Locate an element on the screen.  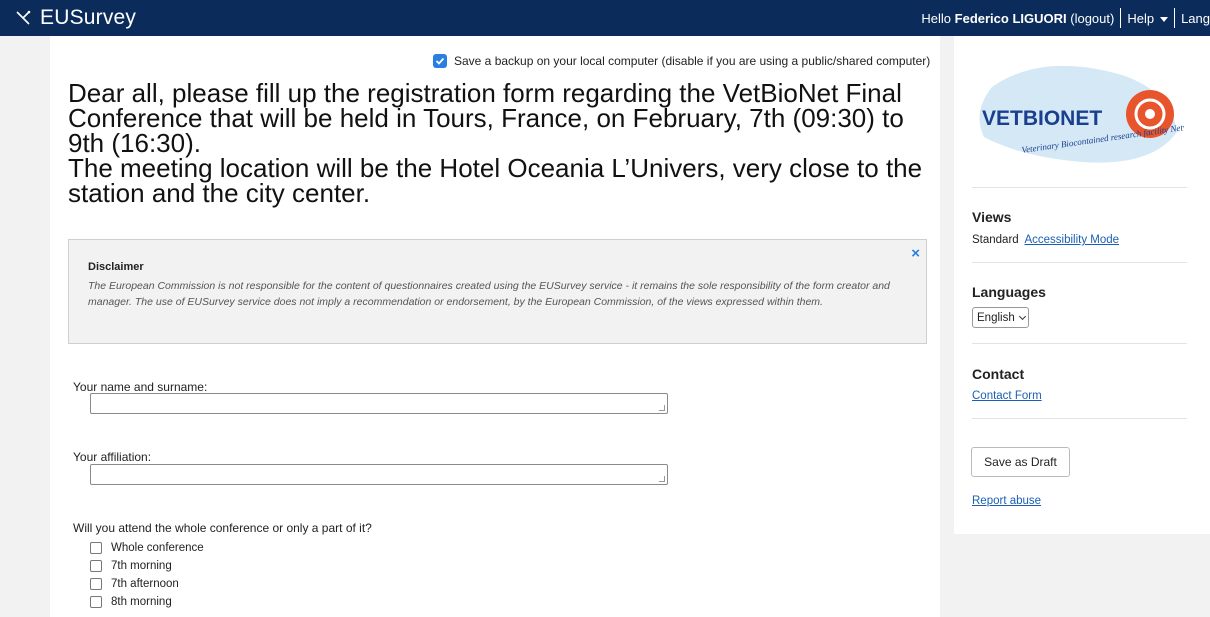
language-select: English is located at coordinates (1000, 317).